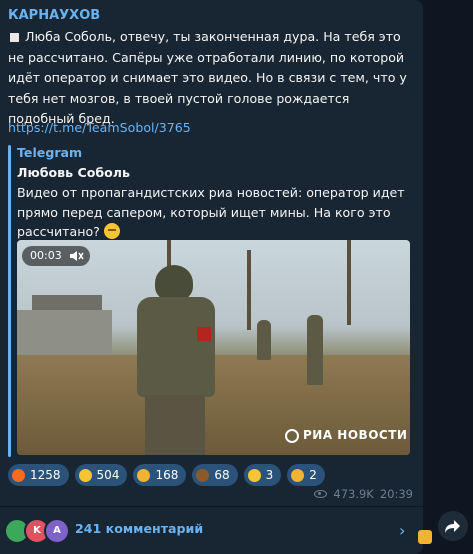 The image size is (473, 554). What do you see at coordinates (203, 475) in the screenshot?
I see `poop-icon` at bounding box center [203, 475].